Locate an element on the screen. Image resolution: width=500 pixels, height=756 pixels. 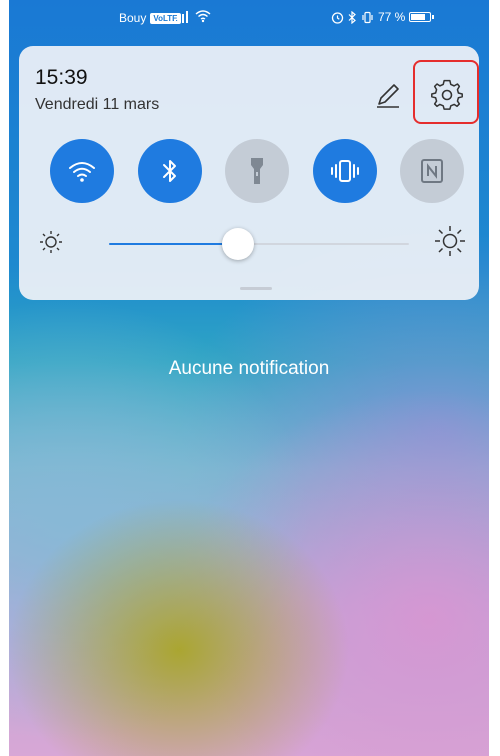
flashlight-toggle is located at coordinates (257, 171).